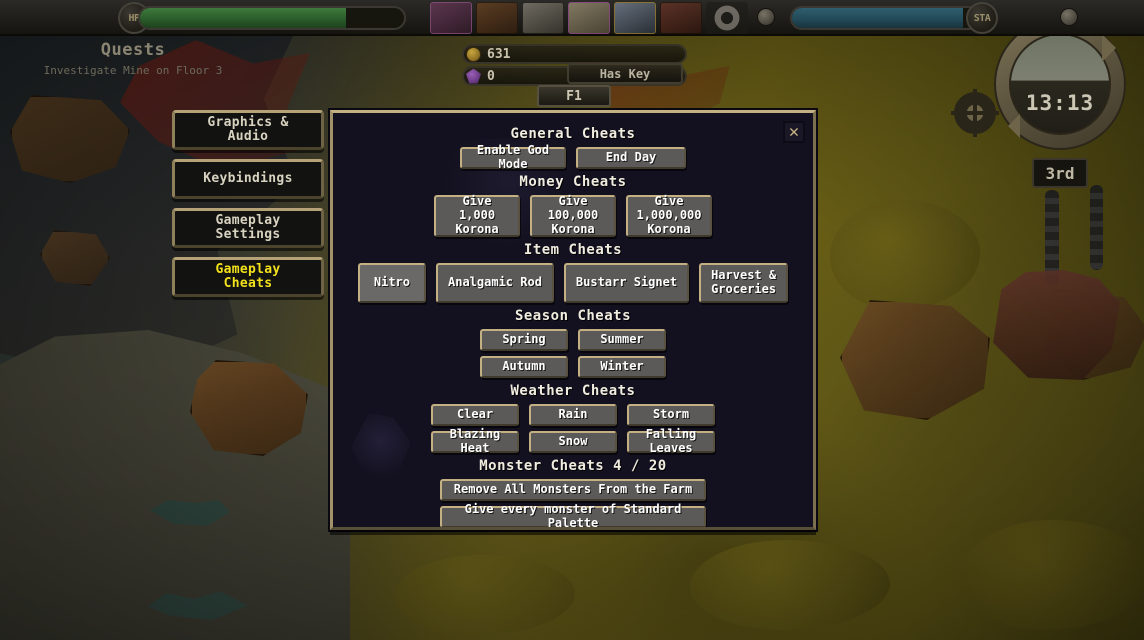 Image resolution: width=1144 pixels, height=640 pixels. I want to click on korona-value: 631, so click(499, 54).